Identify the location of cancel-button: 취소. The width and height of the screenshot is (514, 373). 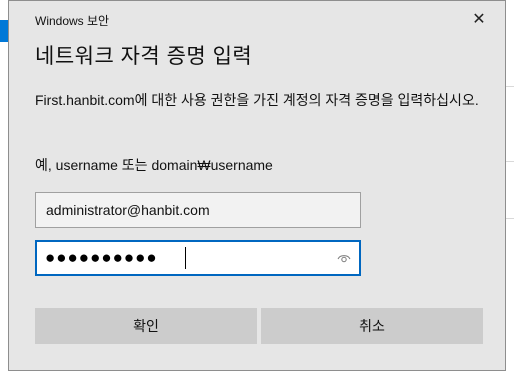
(372, 326).